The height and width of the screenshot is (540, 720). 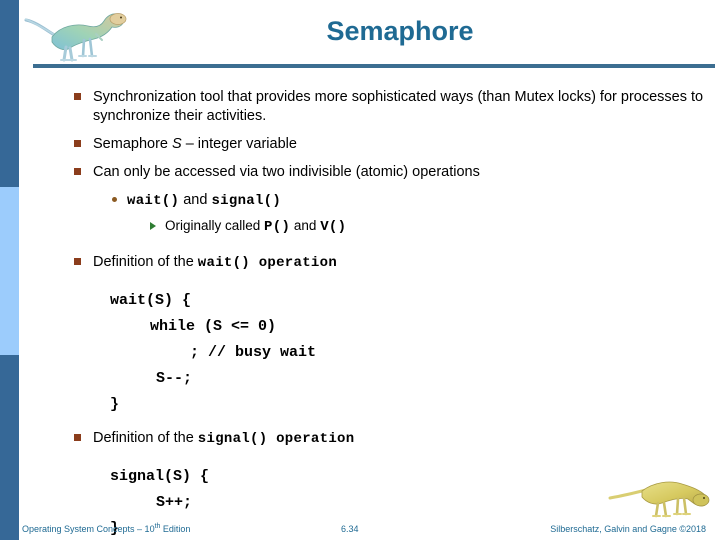 What do you see at coordinates (213, 326) in the screenshot?
I see `code-line-while: while (S <= 0)` at bounding box center [213, 326].